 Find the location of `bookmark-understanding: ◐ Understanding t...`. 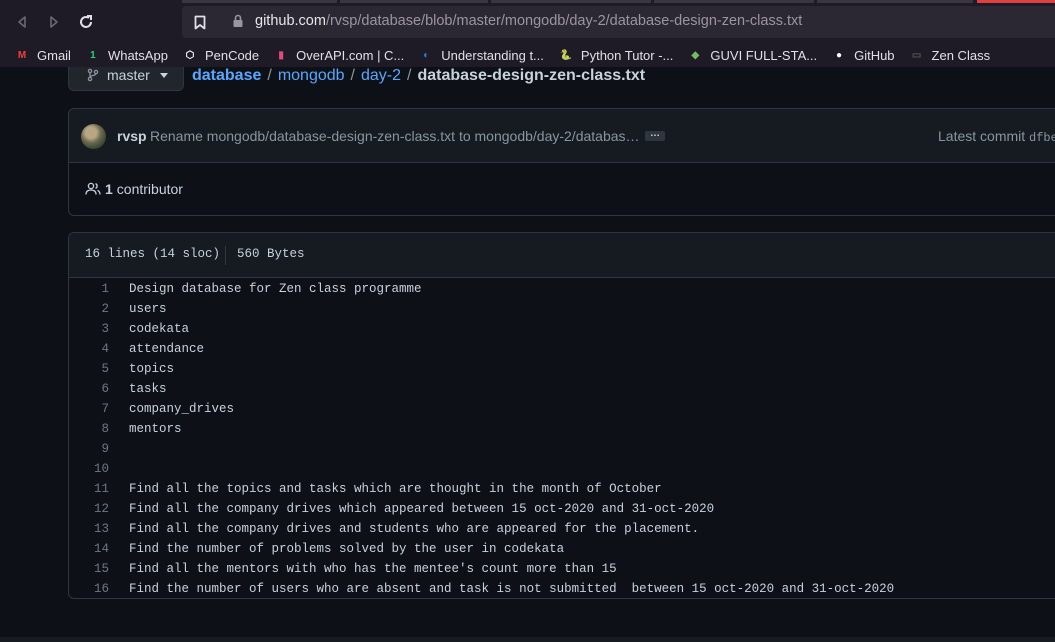

bookmark-understanding: ◐ Understanding t... is located at coordinates (481, 56).